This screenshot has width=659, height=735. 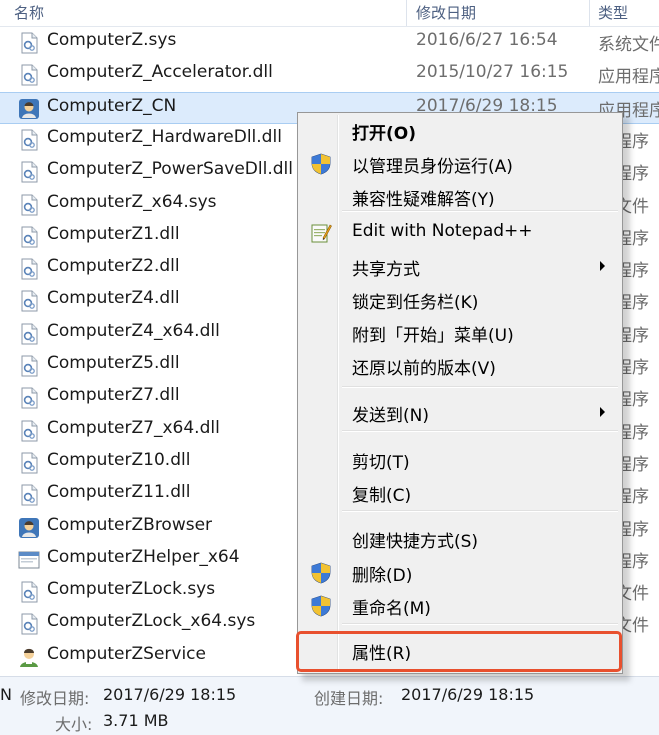 What do you see at coordinates (432, 167) in the screenshot?
I see `menu-item-label: 以管理员身份运行(A)` at bounding box center [432, 167].